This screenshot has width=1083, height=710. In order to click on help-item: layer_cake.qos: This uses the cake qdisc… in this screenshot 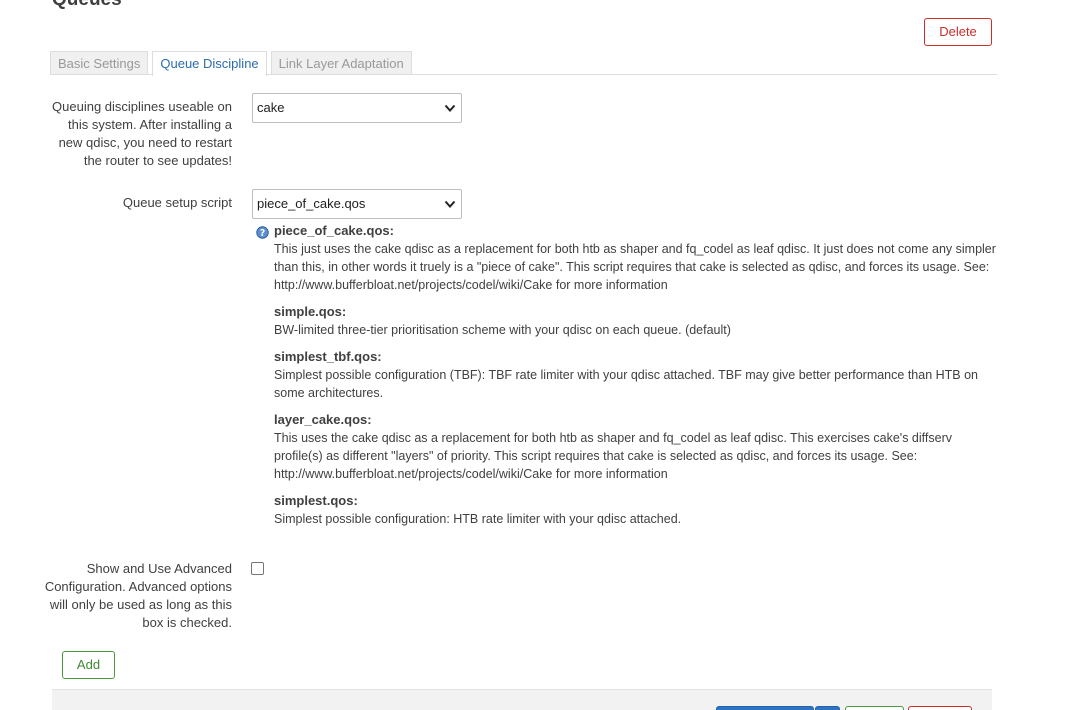, I will do `click(635, 447)`.